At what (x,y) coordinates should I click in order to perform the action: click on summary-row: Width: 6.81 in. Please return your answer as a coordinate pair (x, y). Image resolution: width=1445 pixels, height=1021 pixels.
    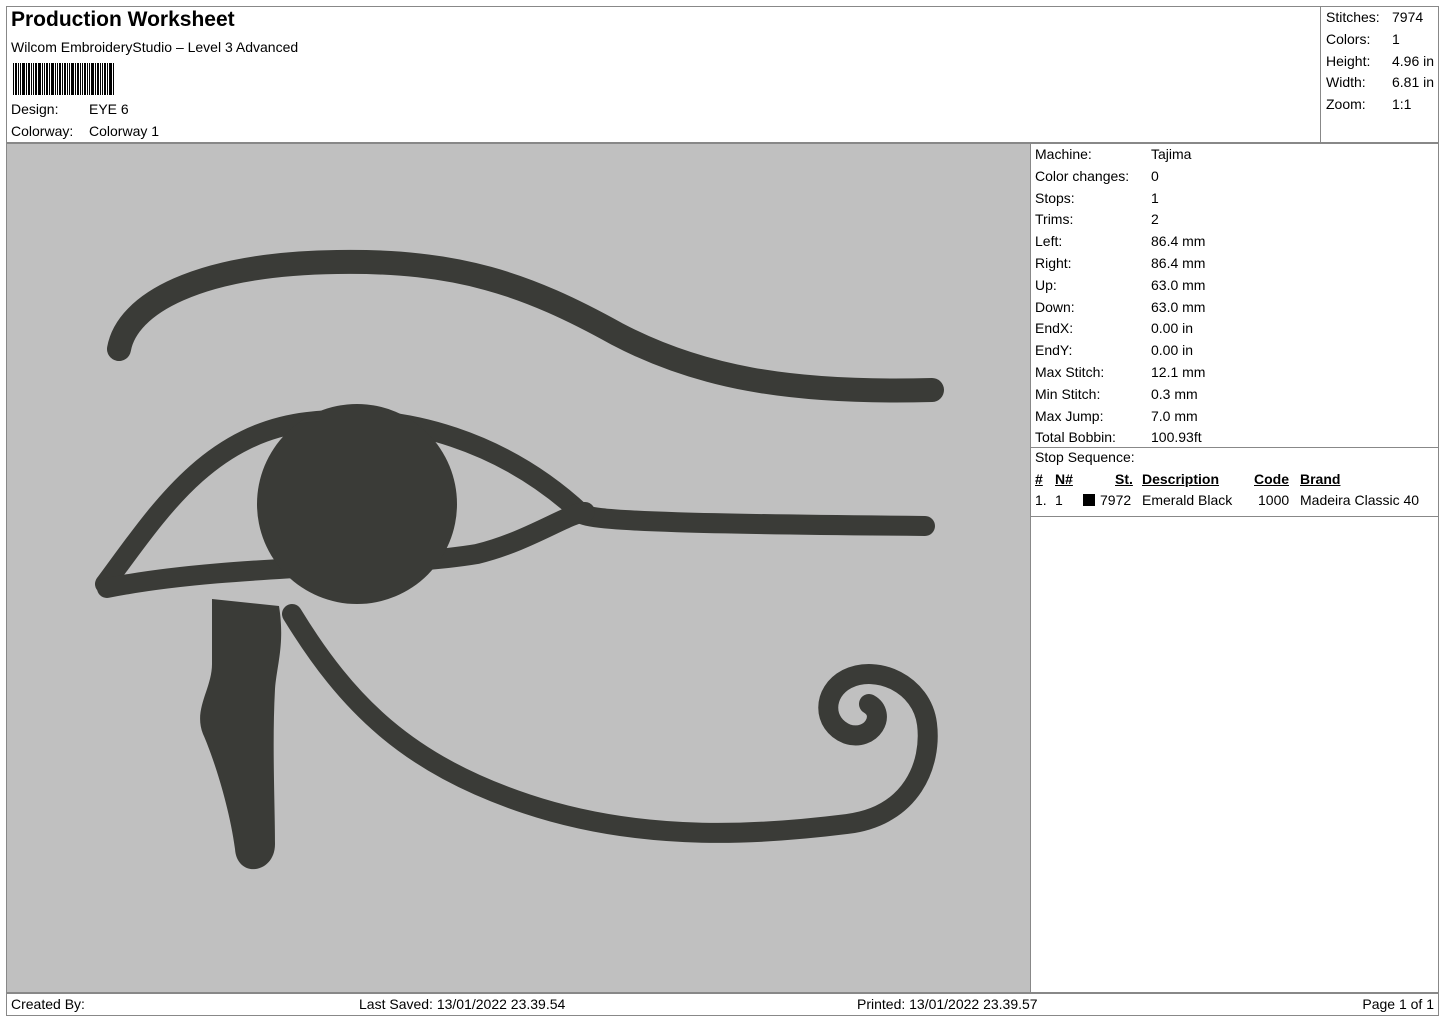
    Looking at the image, I should click on (1380, 83).